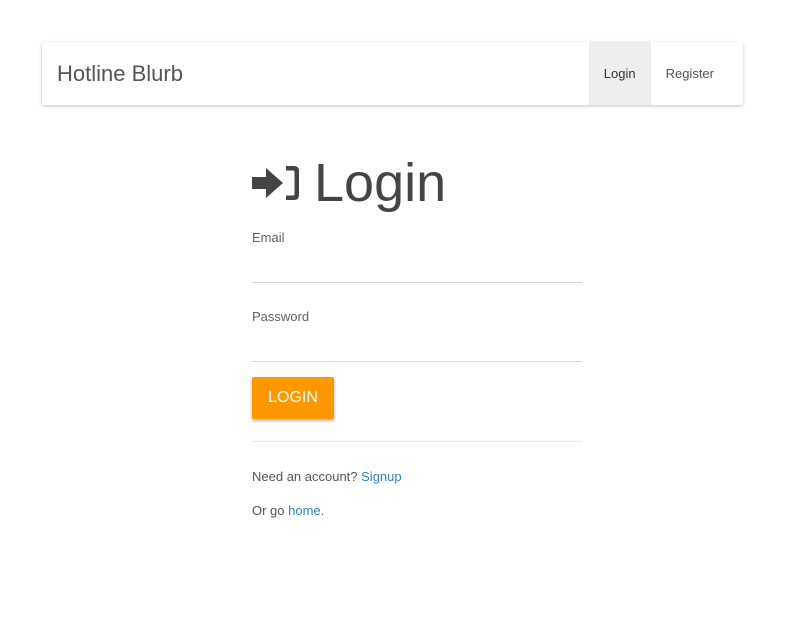 The height and width of the screenshot is (618, 791). Describe the element at coordinates (392, 73) in the screenshot. I see `navbar: Hotline Blurb Login Register` at that location.